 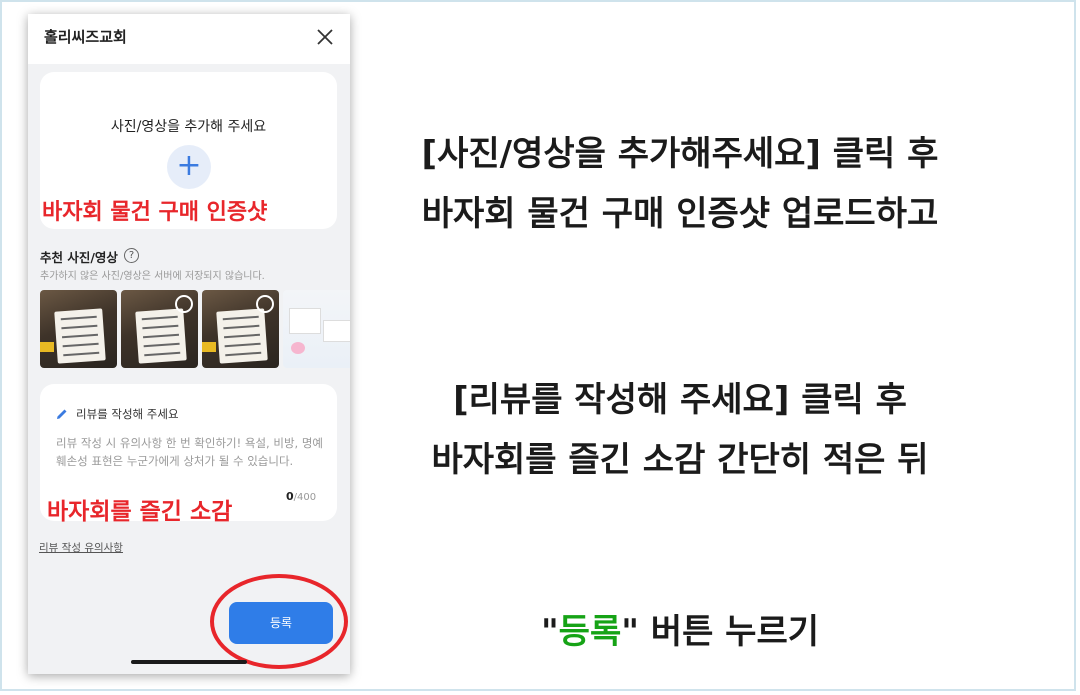 What do you see at coordinates (325, 37) in the screenshot?
I see `close-icon` at bounding box center [325, 37].